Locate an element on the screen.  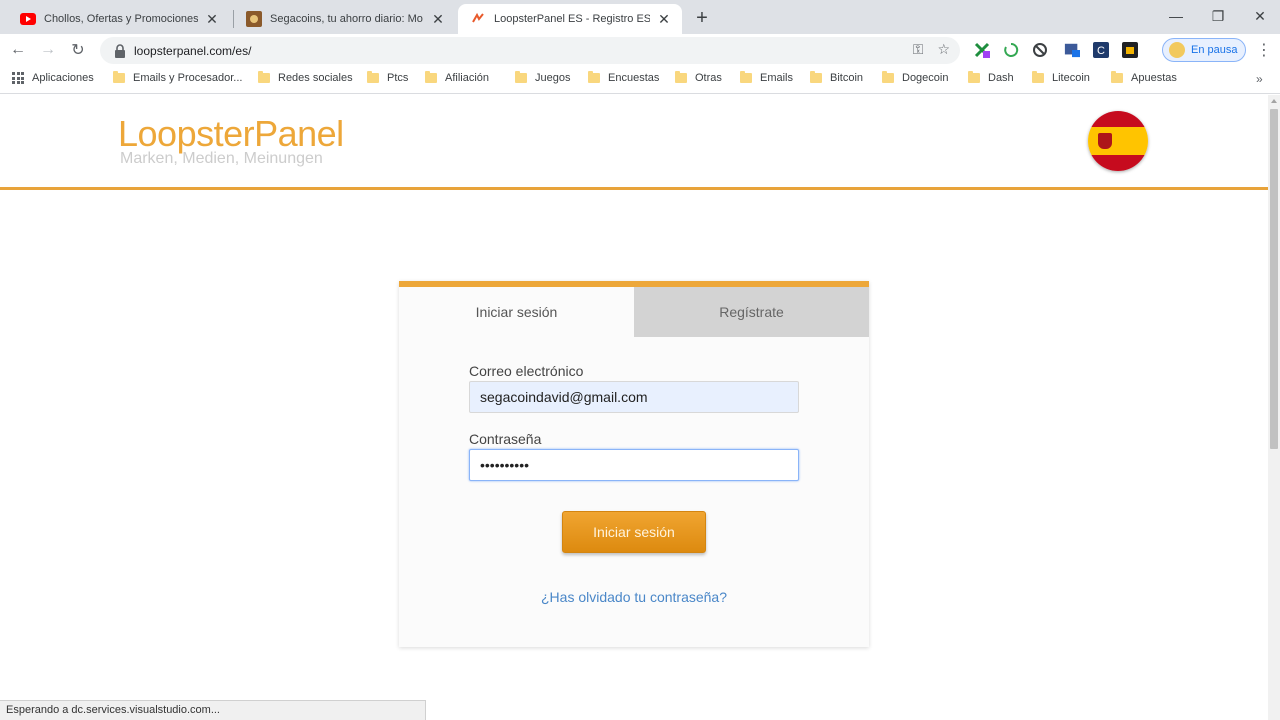
minimize-icon: — is located at coordinates (1176, 16).